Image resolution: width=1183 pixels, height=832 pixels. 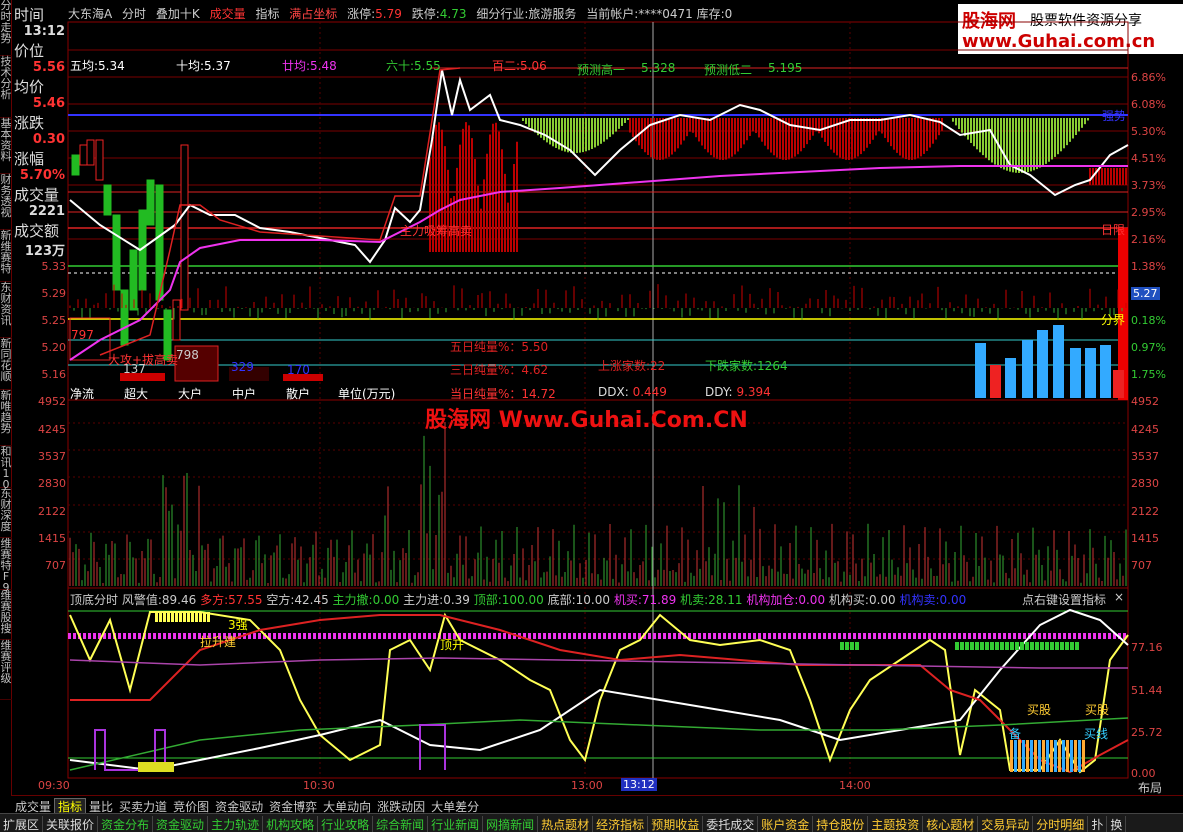 I want to click on bottom-menu-item: 扑, so click(x=1098, y=824).